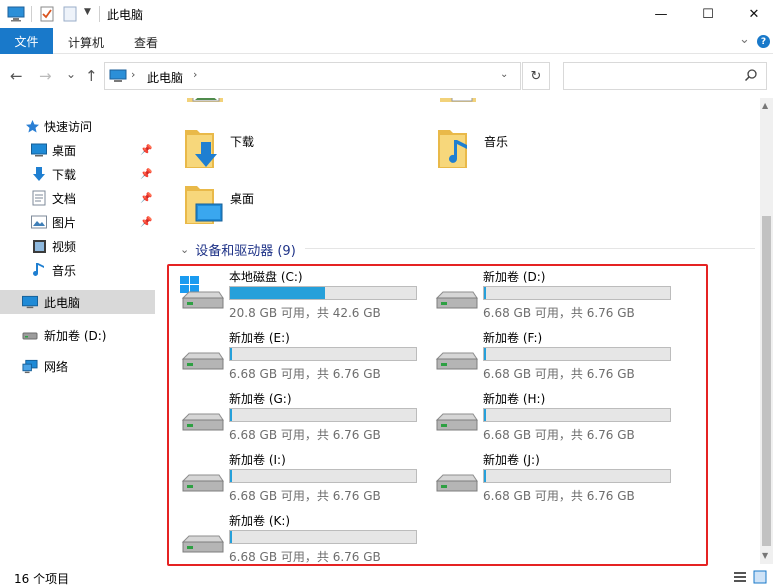 The image size is (773, 588). Describe the element at coordinates (87, 12) in the screenshot. I see `customize-toolbar-chevron-icon: ▼` at that location.